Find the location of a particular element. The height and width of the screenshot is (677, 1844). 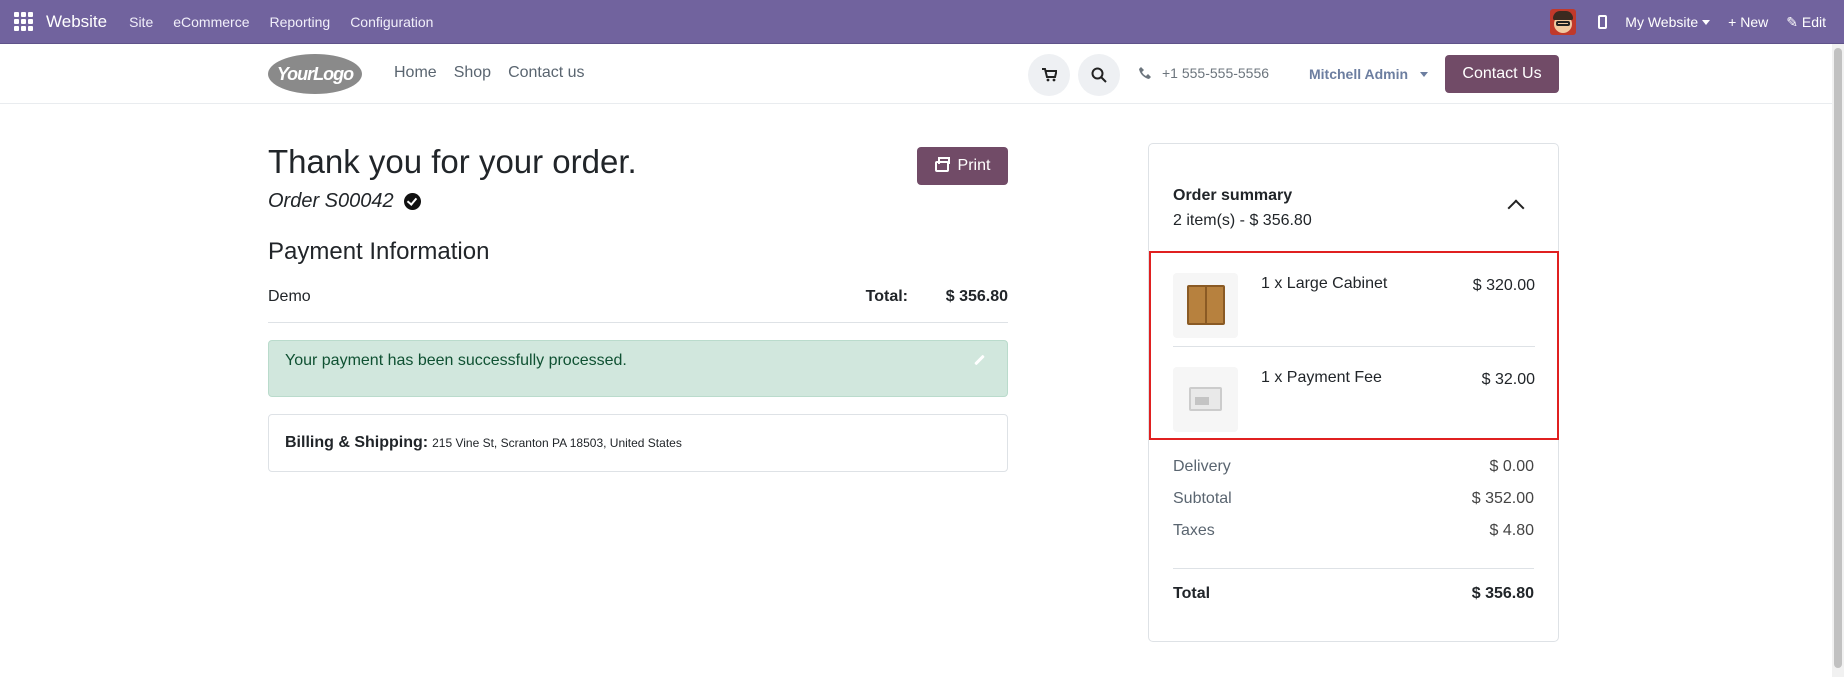

subtotal-row: Subtotal $ 352.00 is located at coordinates (1353, 506).